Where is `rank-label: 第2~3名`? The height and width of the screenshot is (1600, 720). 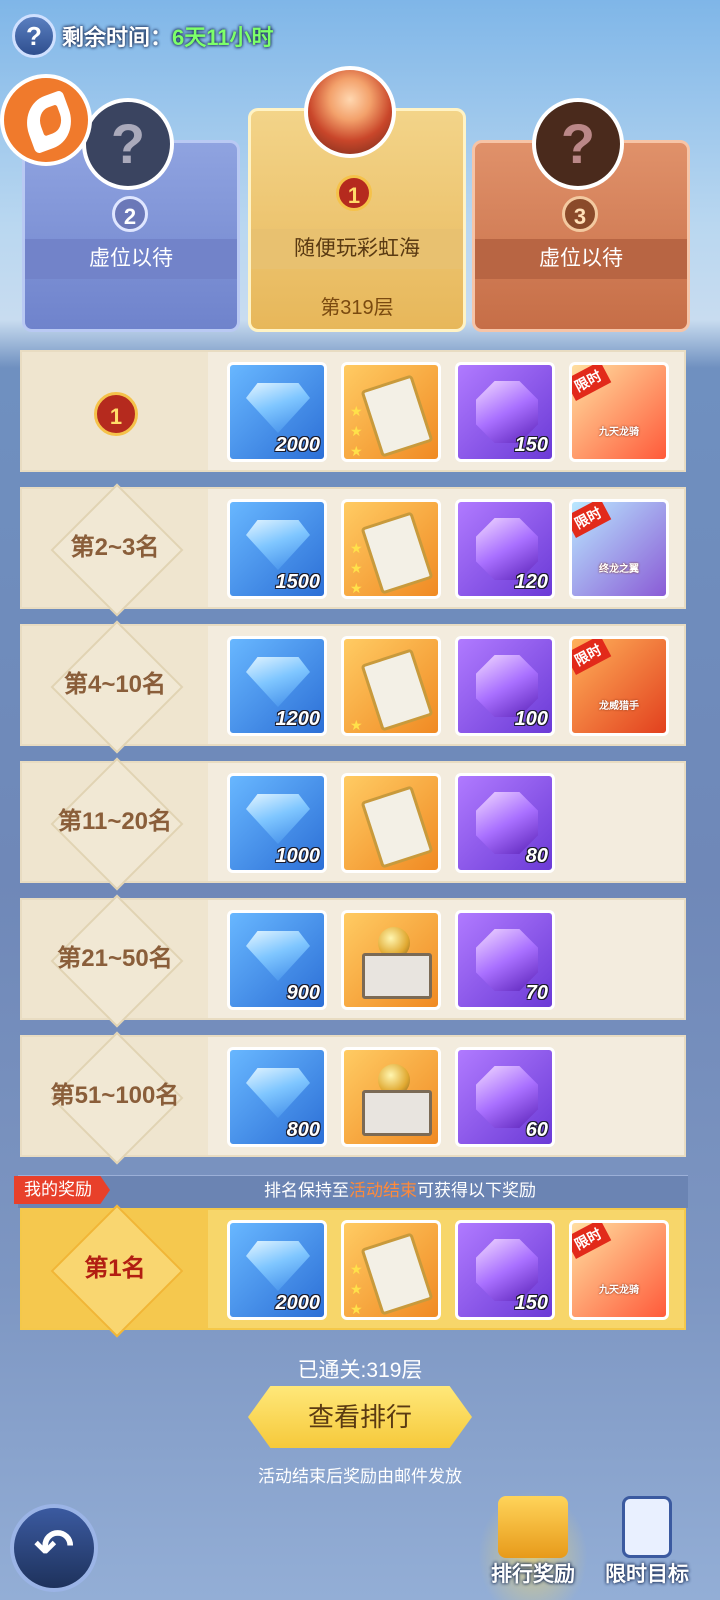 rank-label: 第2~3名 is located at coordinates (115, 547).